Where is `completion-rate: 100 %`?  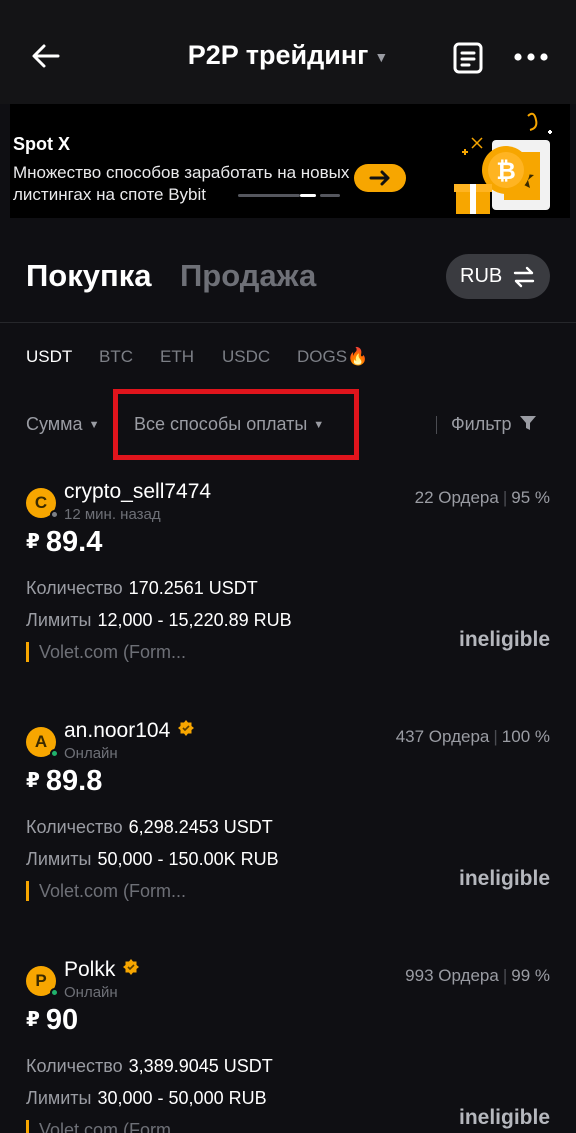
completion-rate: 100 % is located at coordinates (525, 736).